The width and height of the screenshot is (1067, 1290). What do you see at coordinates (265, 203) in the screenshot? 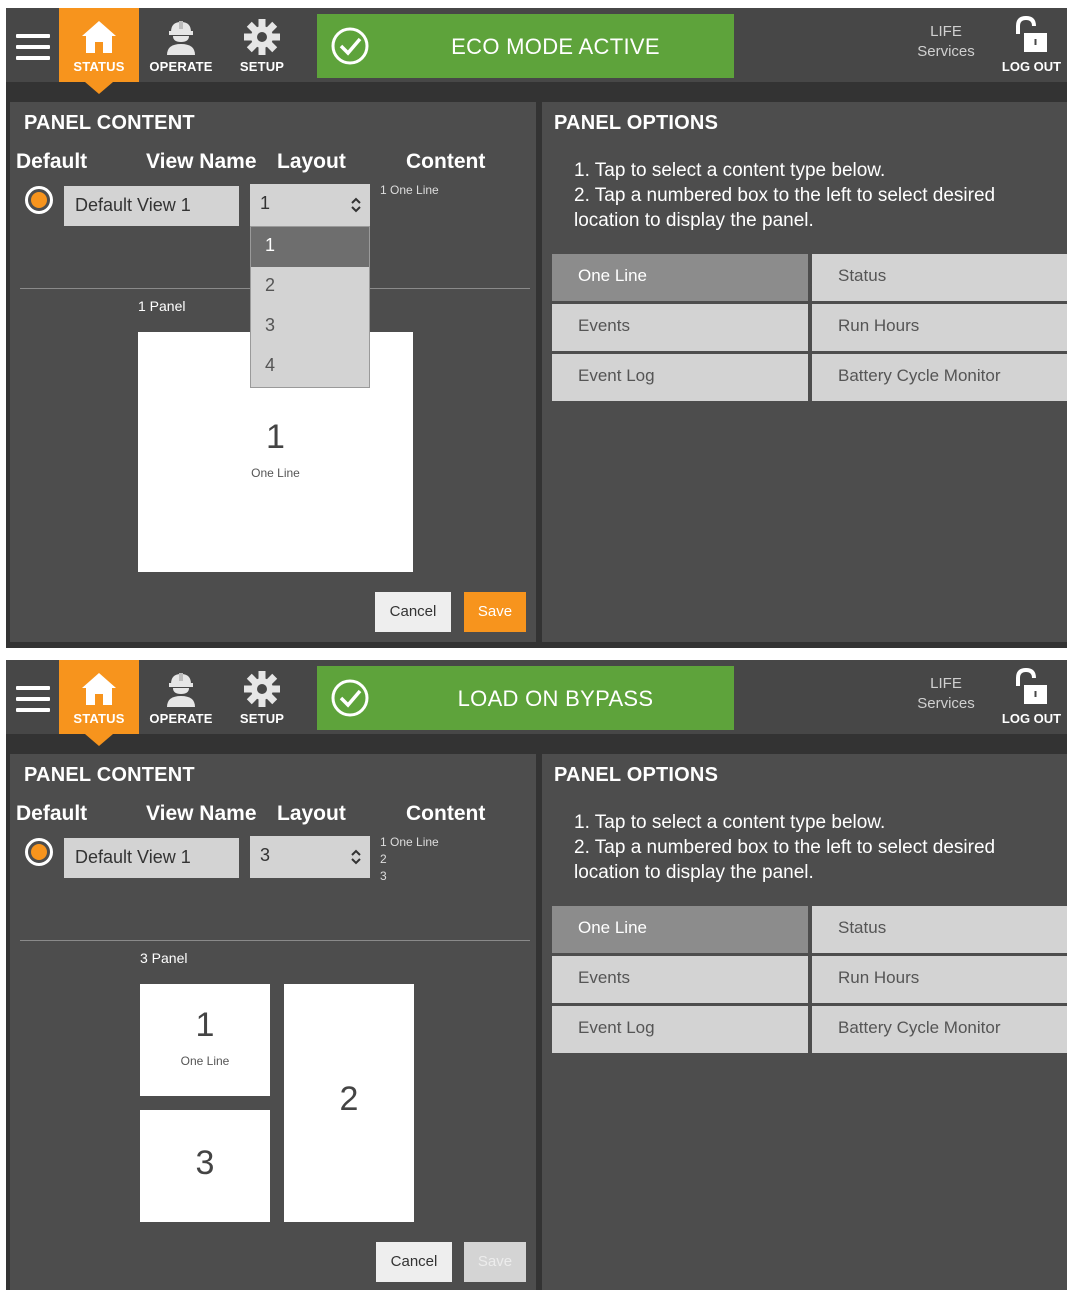
I see `layout-select-value: 1` at bounding box center [265, 203].